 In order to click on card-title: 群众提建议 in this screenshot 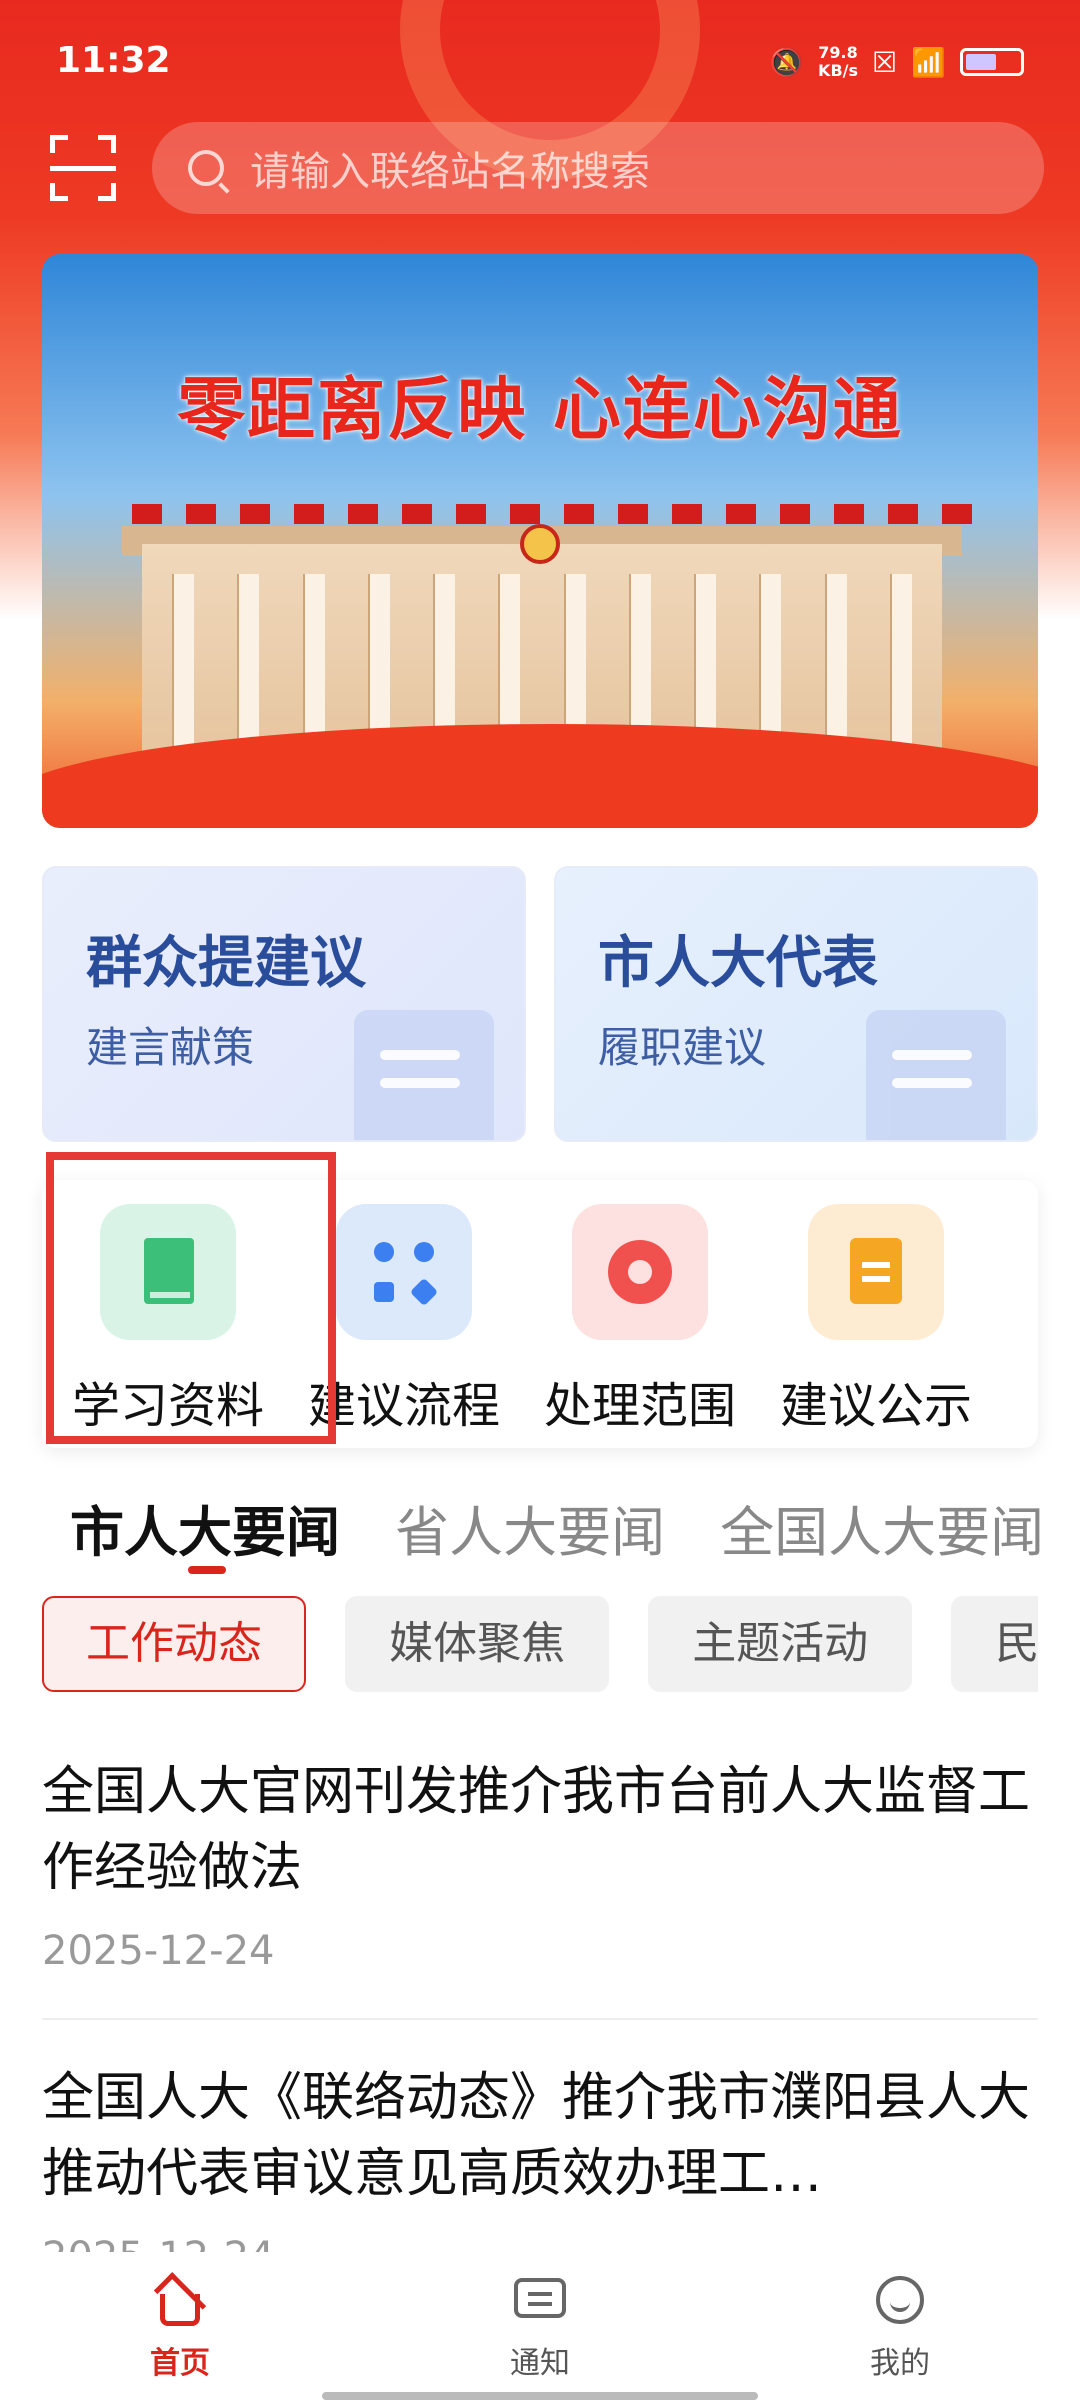, I will do `click(226, 963)`.